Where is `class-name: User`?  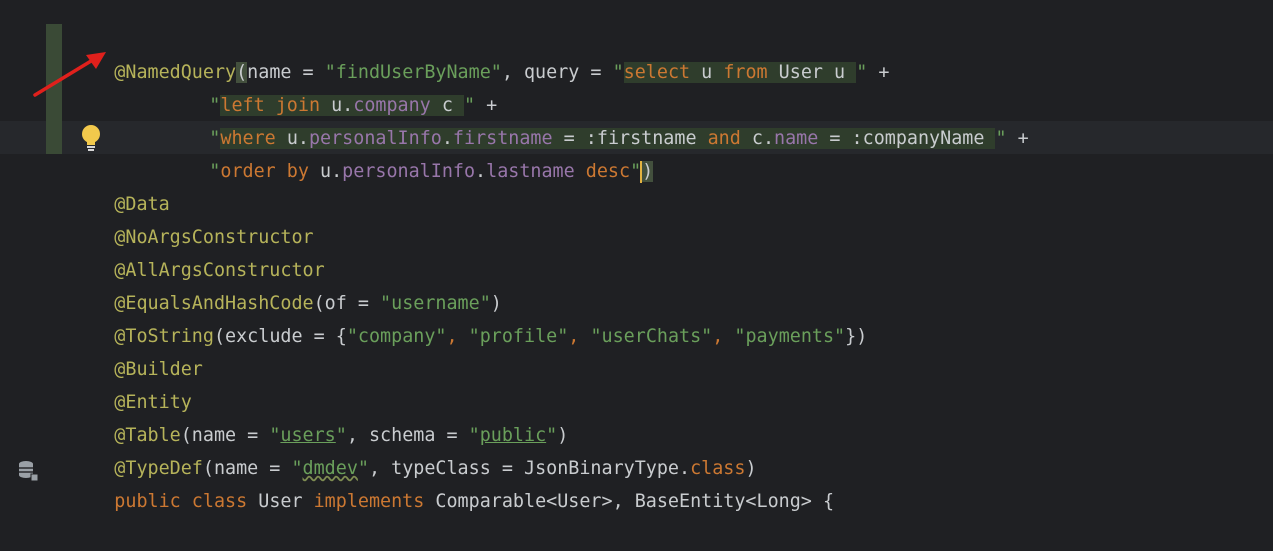
class-name: User is located at coordinates (280, 501).